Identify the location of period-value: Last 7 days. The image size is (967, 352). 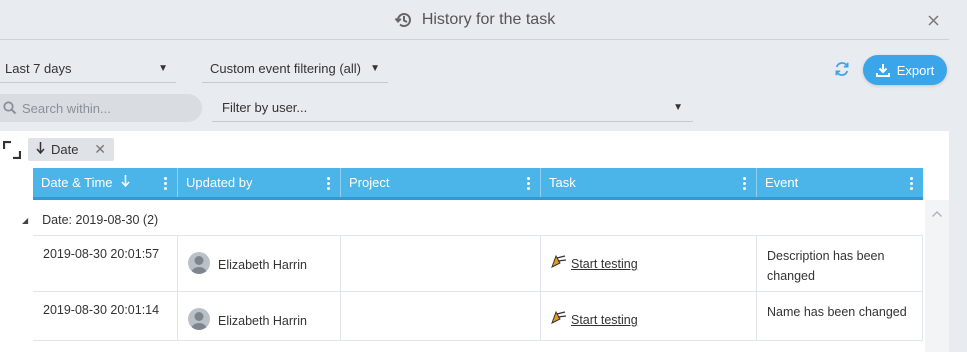
(38, 68).